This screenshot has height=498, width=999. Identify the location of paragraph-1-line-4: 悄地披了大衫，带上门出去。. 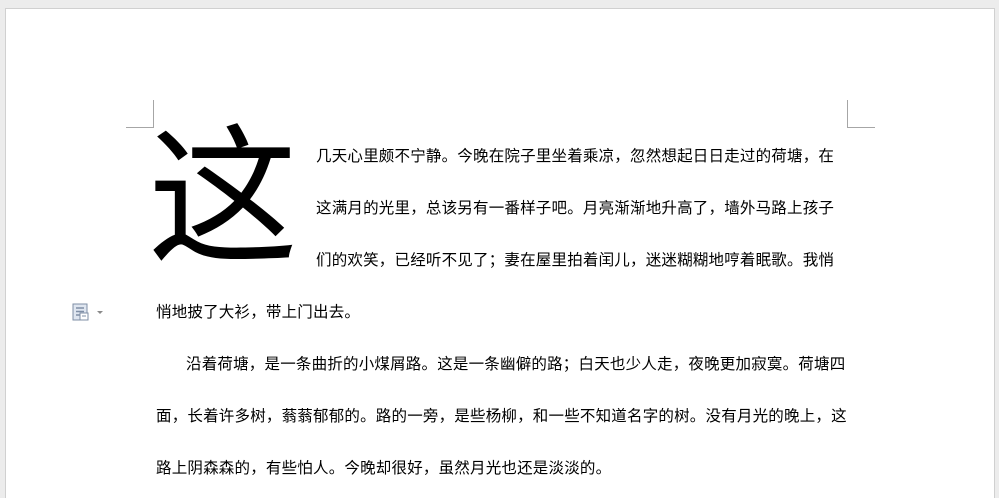
(258, 312).